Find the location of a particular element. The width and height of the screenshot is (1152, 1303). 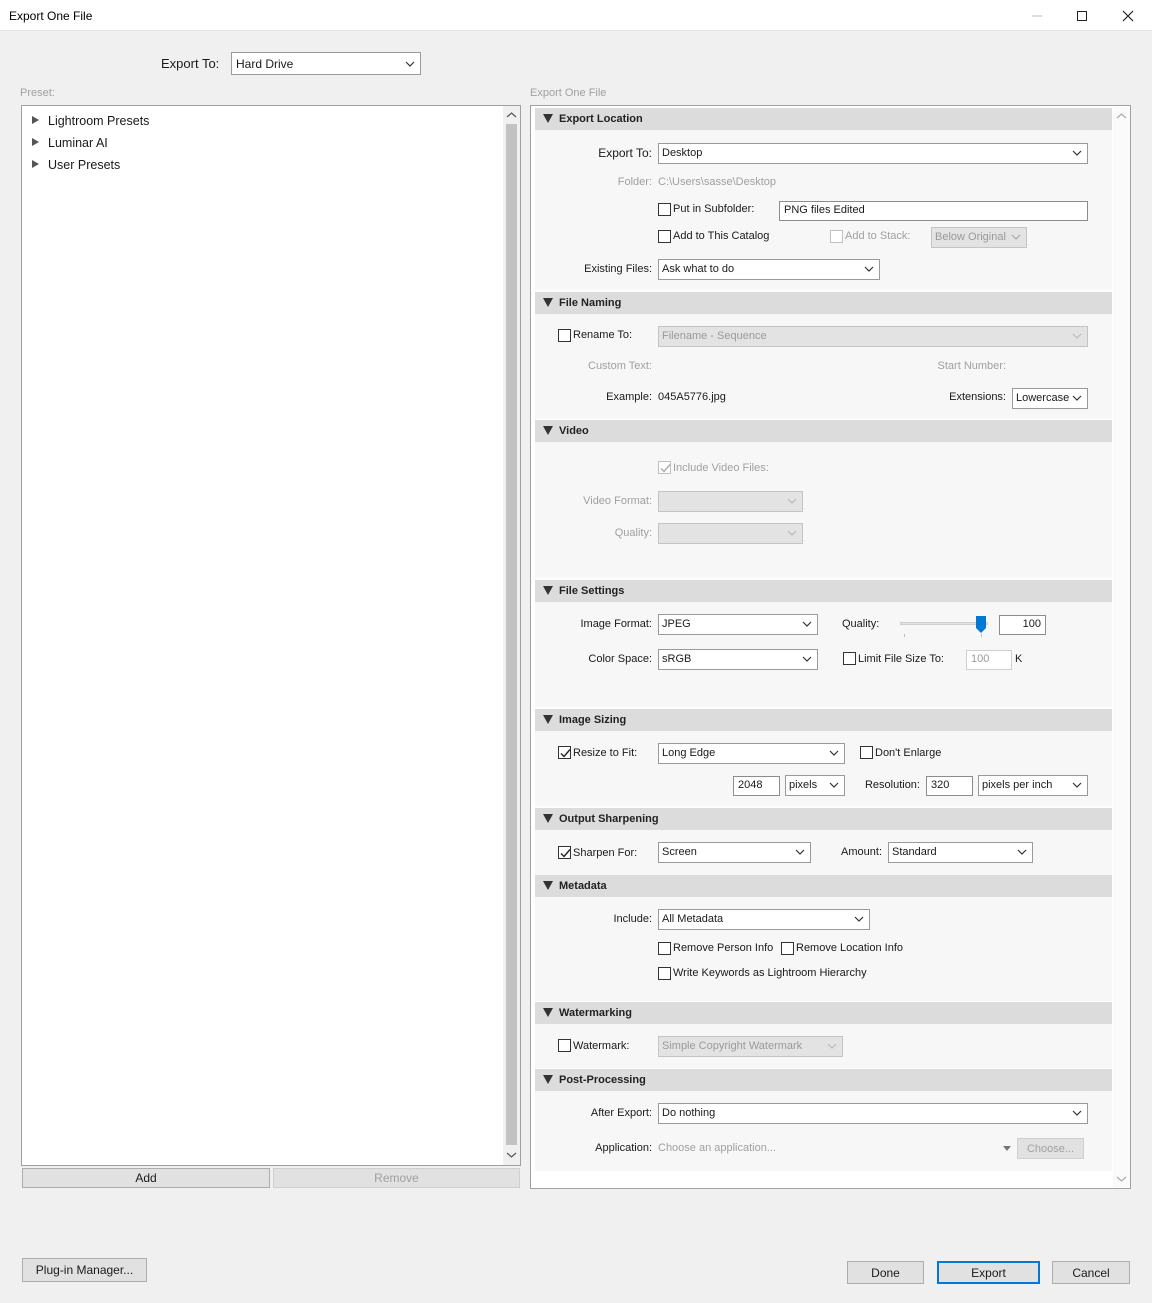

select-value: Lowercase is located at coordinates (1043, 398).